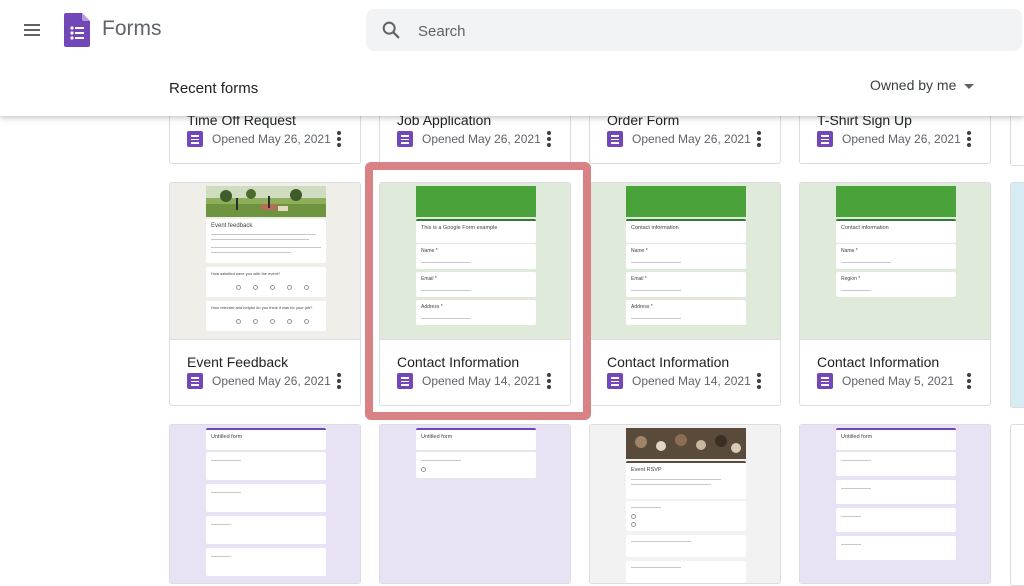 The width and height of the screenshot is (1024, 586). I want to click on form-thumbnail: Event RSVP, so click(685, 504).